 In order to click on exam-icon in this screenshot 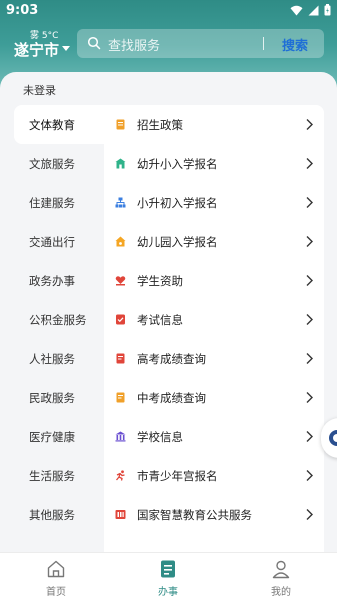, I will do `click(120, 319)`.